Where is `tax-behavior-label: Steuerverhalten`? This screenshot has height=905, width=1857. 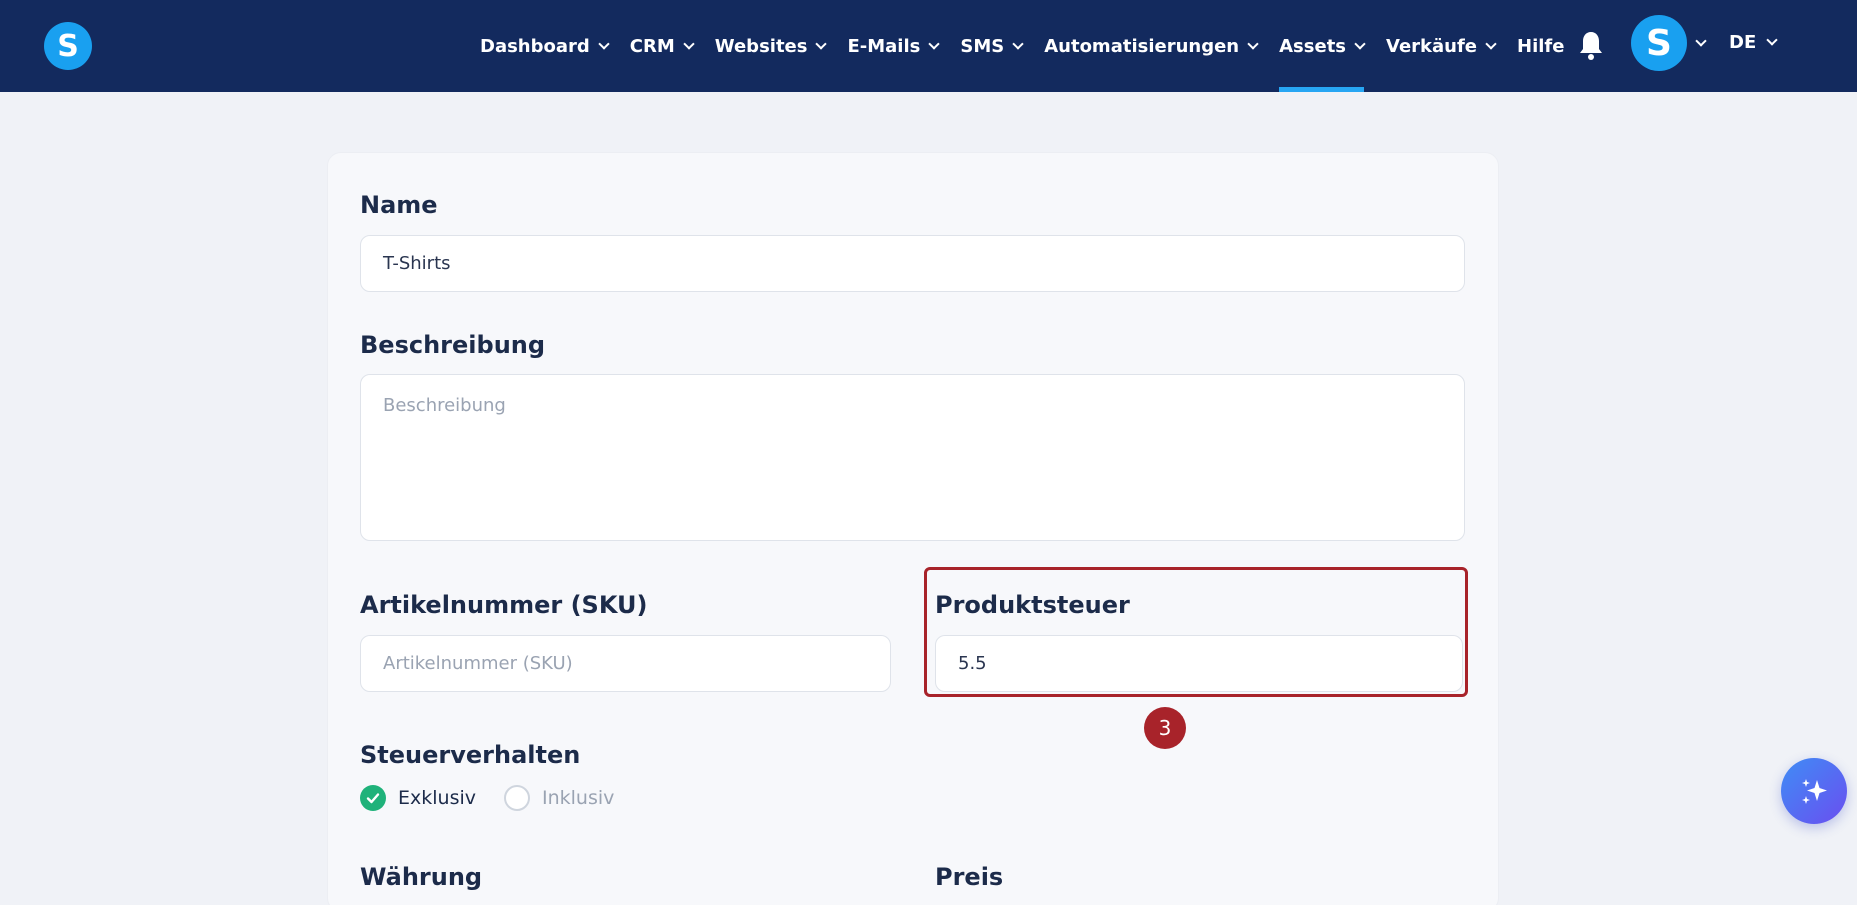
tax-behavior-label: Steuerverhalten is located at coordinates (470, 755).